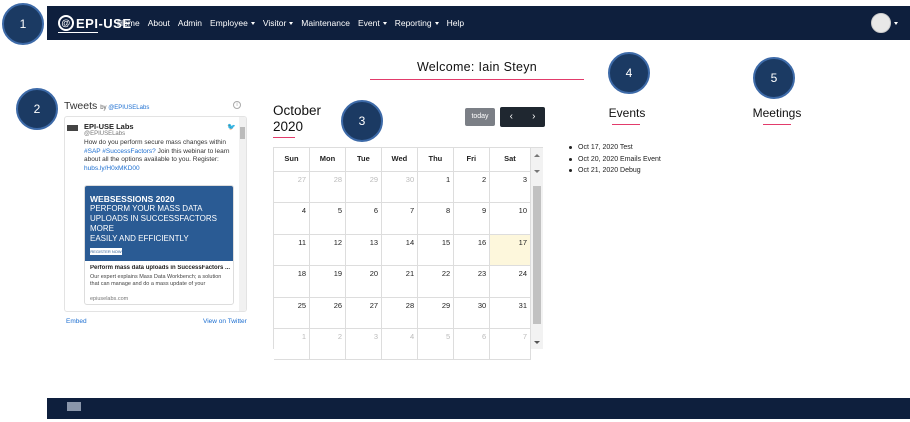  Describe the element at coordinates (537, 171) in the screenshot. I see `scroll-down-arrow-icon` at that location.